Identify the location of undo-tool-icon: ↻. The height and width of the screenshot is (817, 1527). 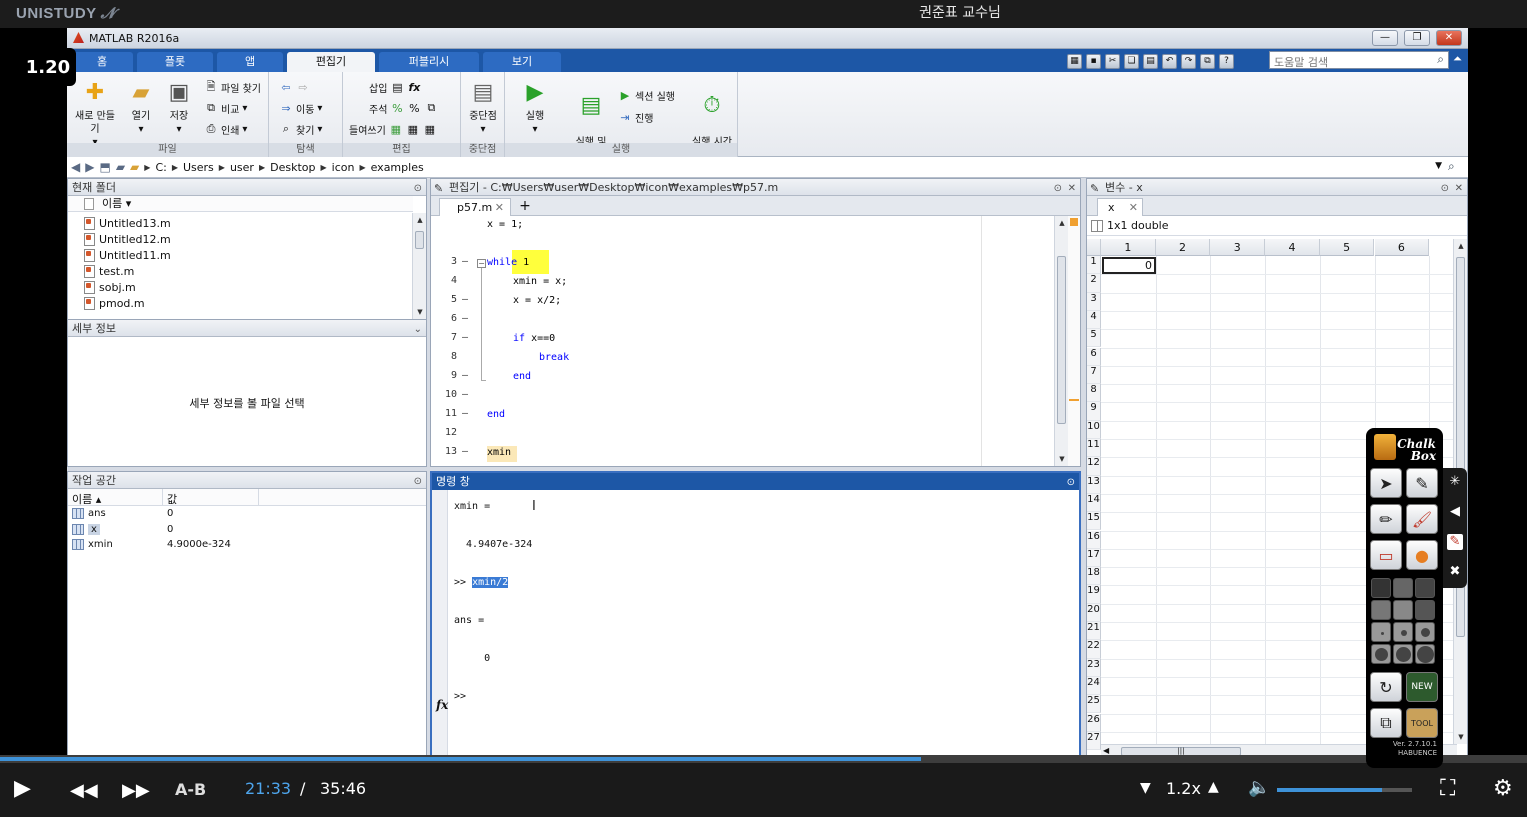
(1386, 687).